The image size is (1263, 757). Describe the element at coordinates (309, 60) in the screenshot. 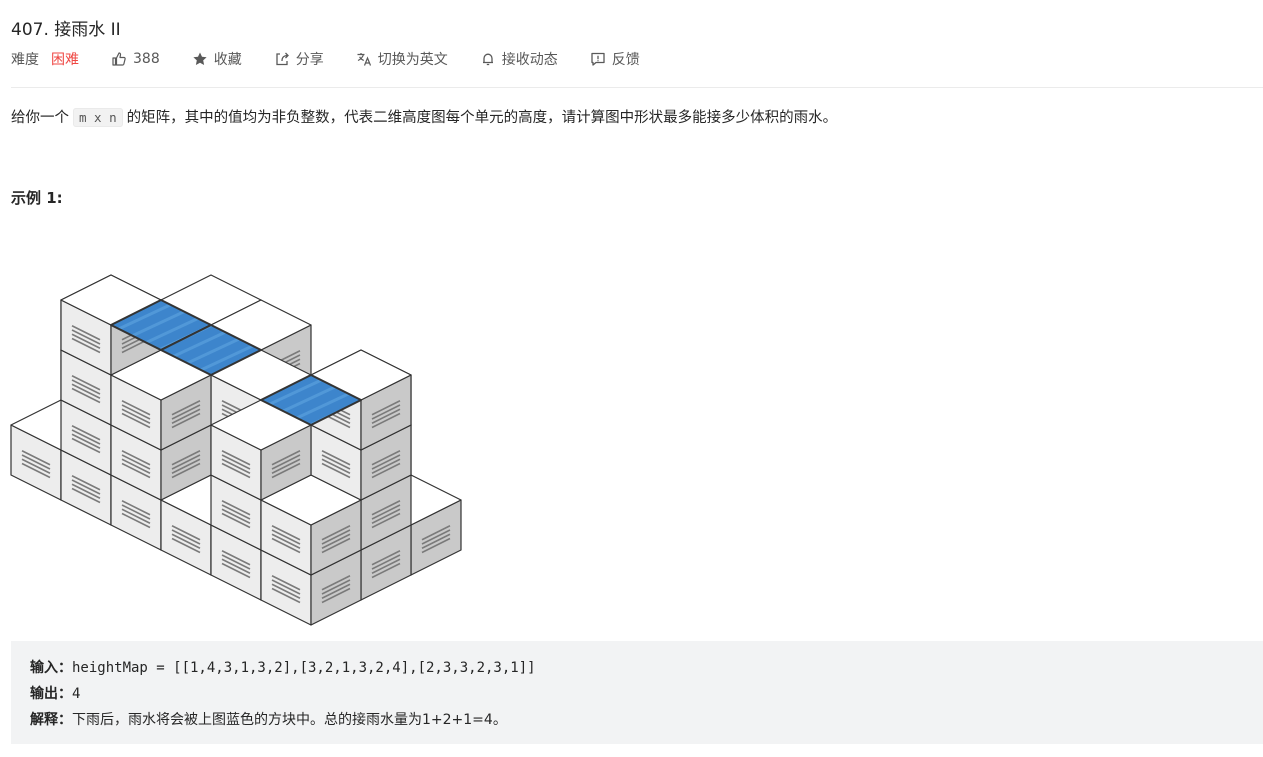

I see `share-label: 分享` at that location.